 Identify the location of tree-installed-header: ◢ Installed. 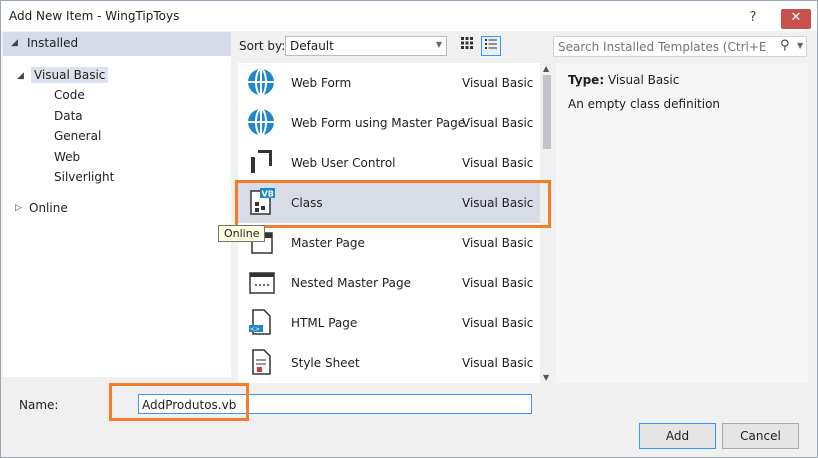
(117, 44).